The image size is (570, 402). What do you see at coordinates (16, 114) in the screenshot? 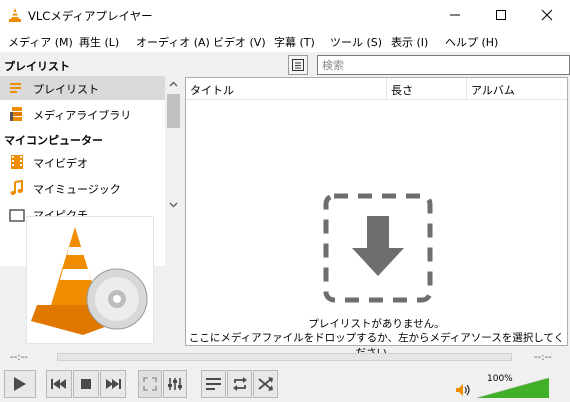
I see `media-library-icon` at bounding box center [16, 114].